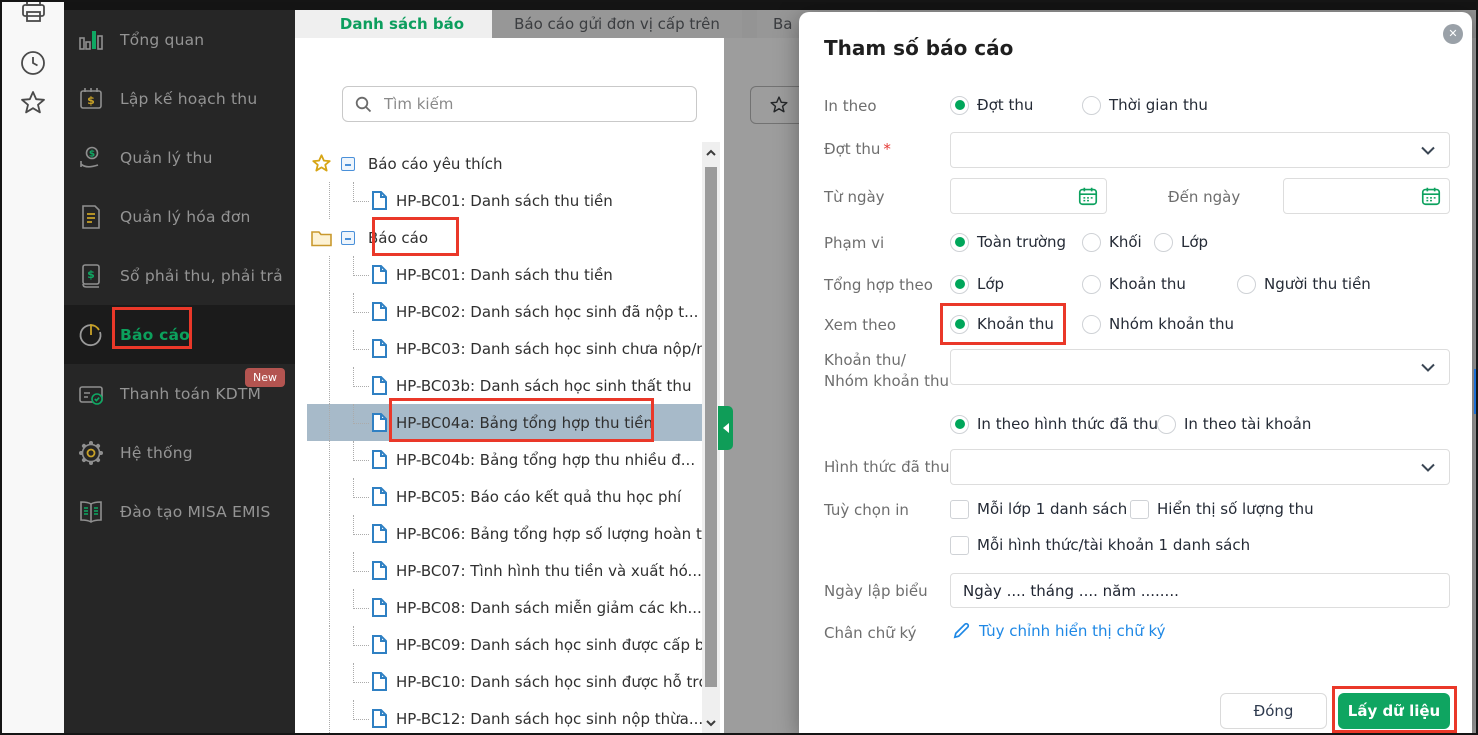  I want to click on history-icon, so click(33, 63).